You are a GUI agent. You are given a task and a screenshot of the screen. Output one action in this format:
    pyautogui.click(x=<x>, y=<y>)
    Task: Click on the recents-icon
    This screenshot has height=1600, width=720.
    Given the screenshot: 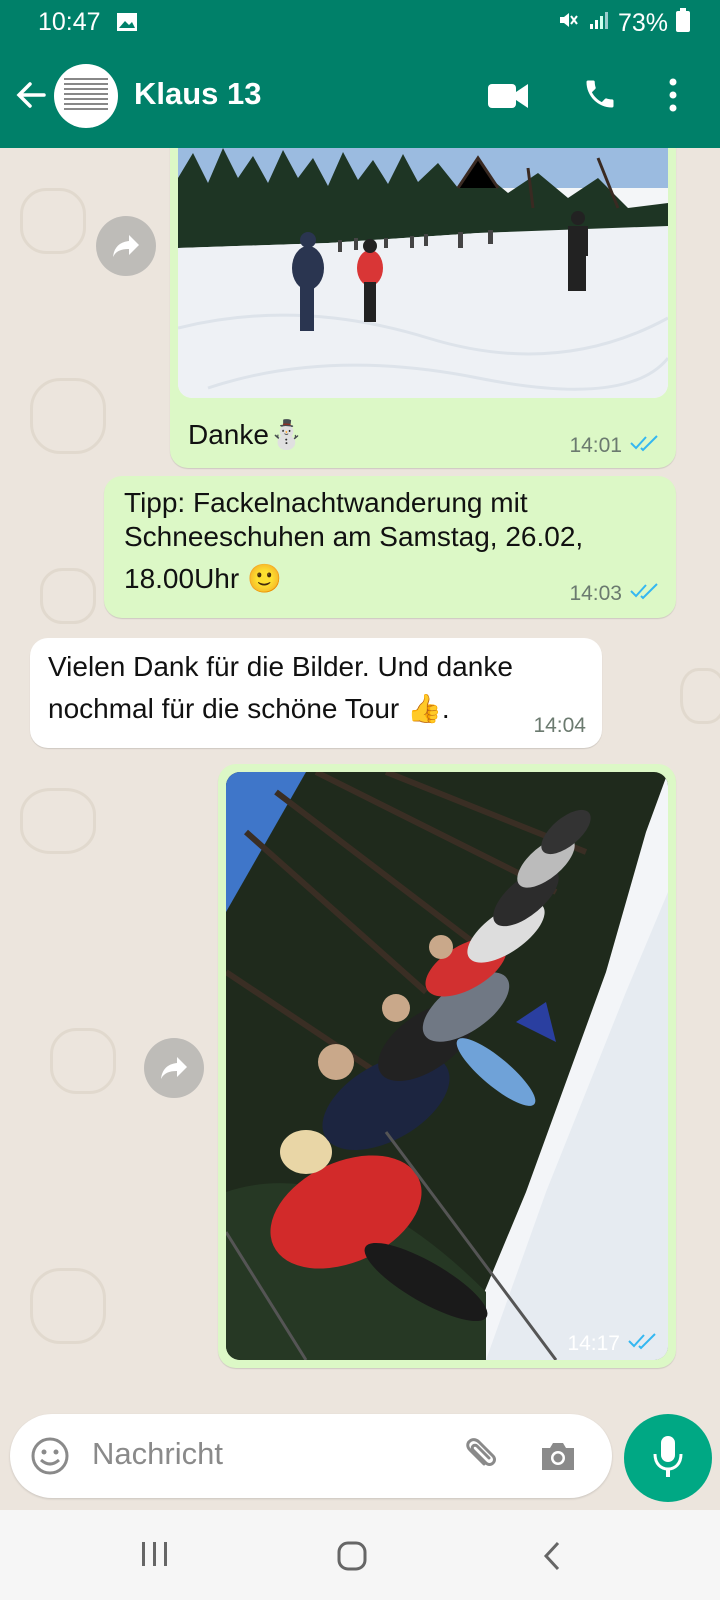 What is the action you would take?
    pyautogui.click(x=155, y=1556)
    